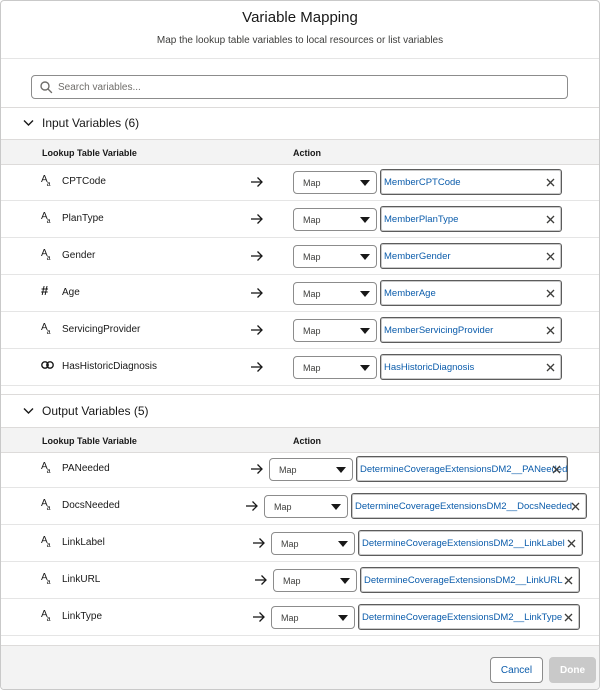  I want to click on mapped-resource-field: DetermineCoverageExtensionsDM2__LinkURL, so click(470, 580).